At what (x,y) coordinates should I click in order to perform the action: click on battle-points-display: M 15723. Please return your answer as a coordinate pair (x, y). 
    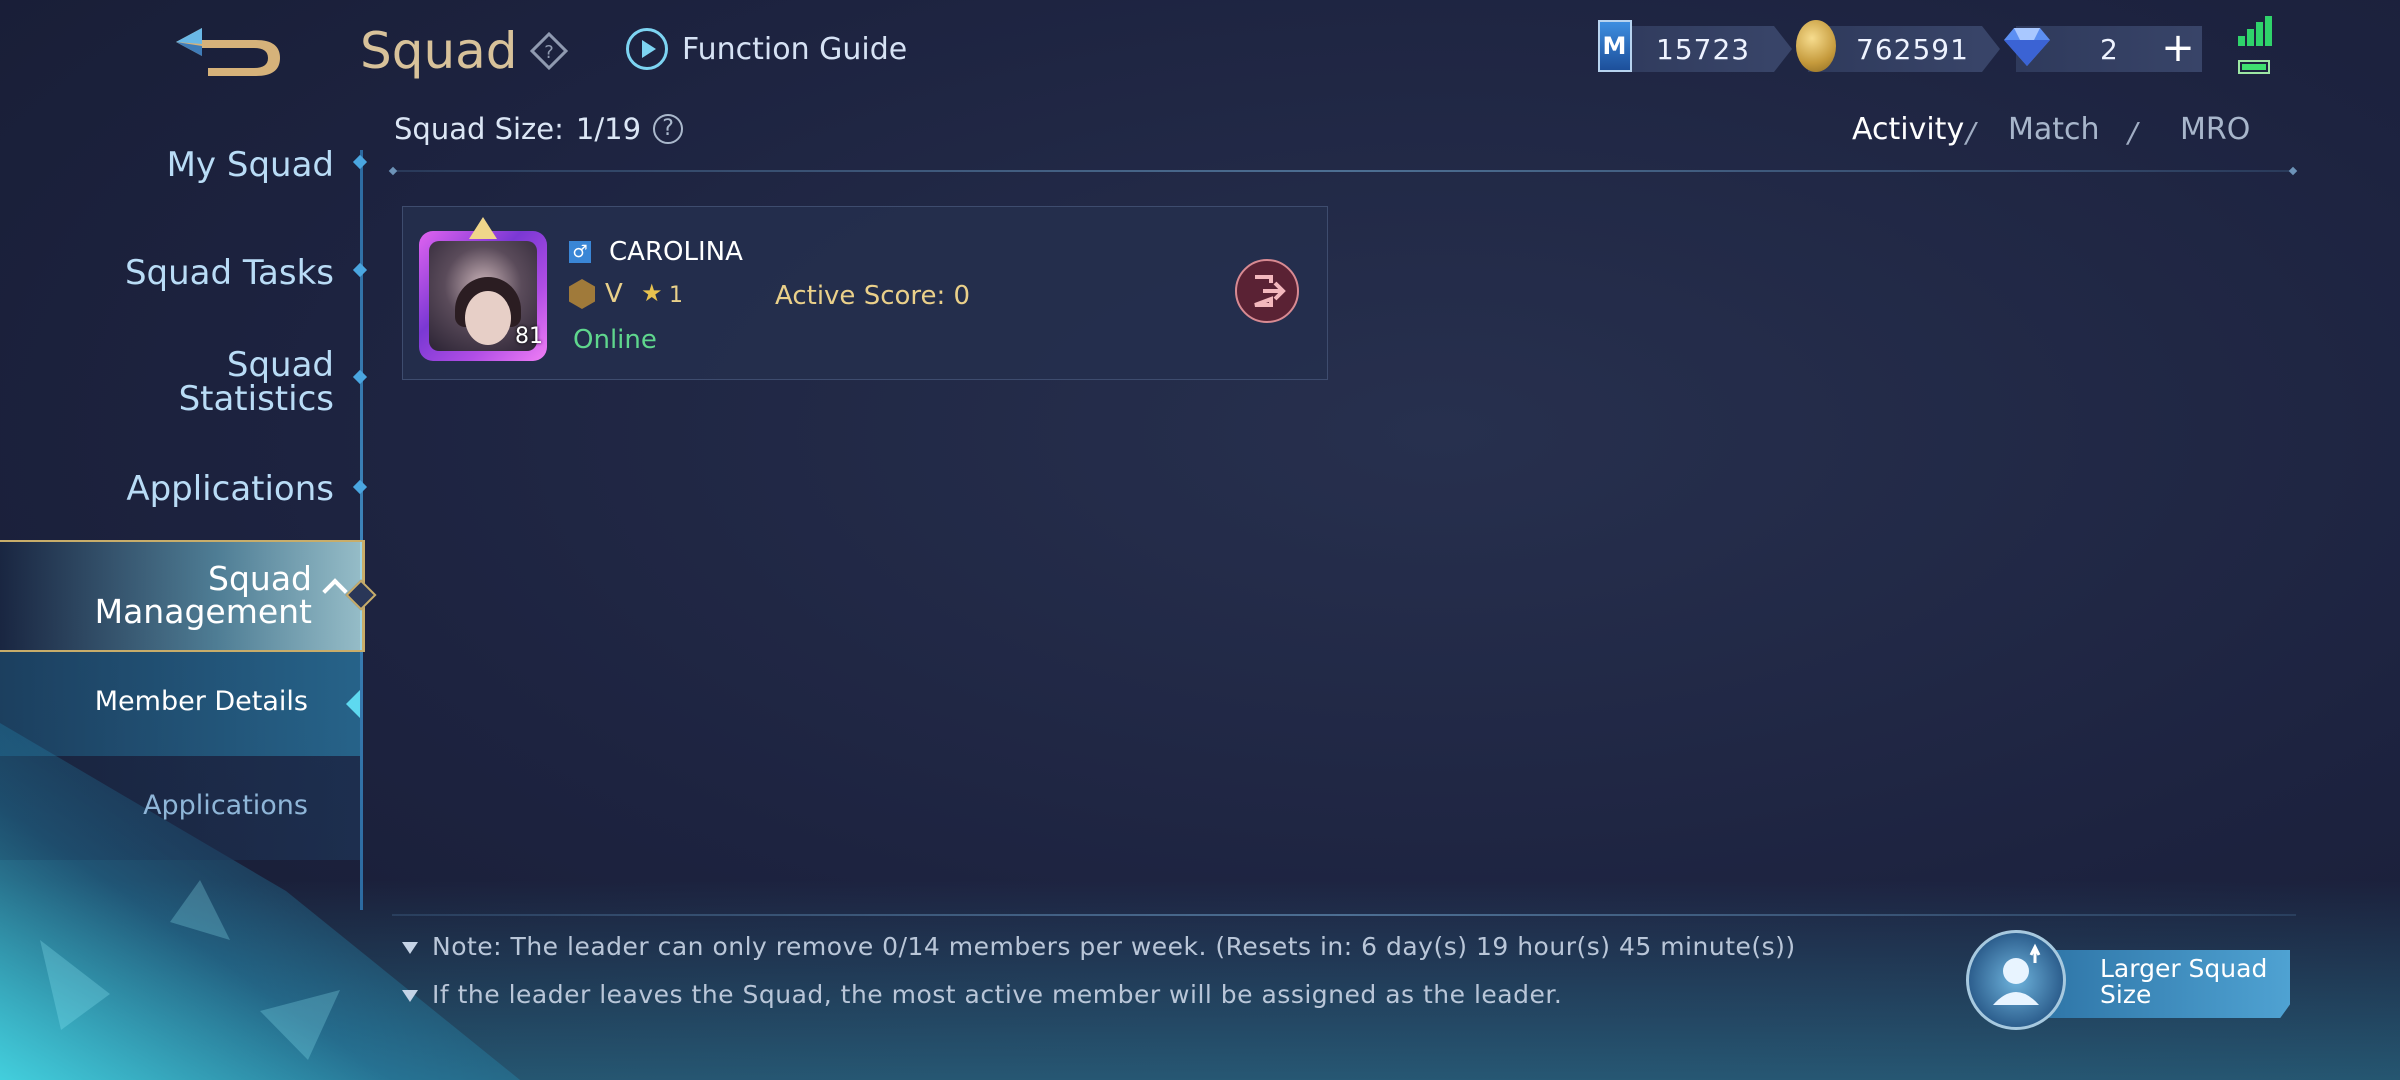
    Looking at the image, I should click on (1695, 46).